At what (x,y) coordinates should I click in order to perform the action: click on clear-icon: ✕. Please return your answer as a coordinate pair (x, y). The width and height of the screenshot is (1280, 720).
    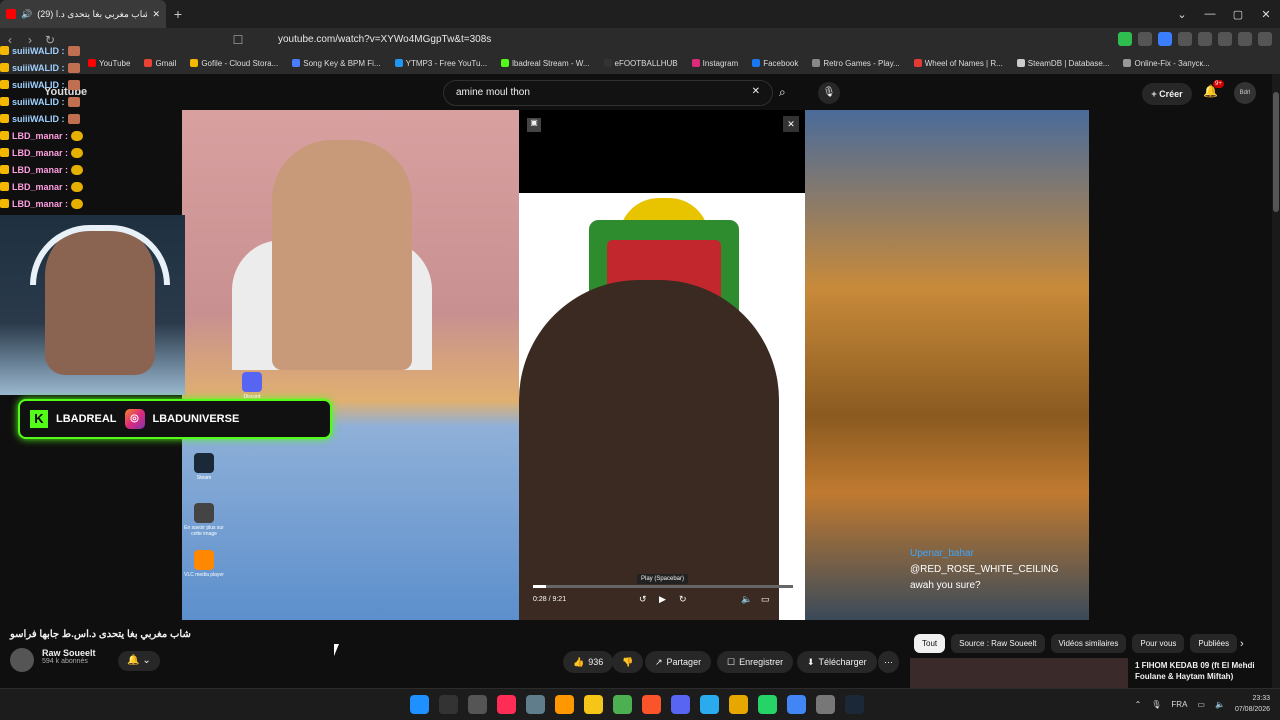
    Looking at the image, I should click on (756, 91).